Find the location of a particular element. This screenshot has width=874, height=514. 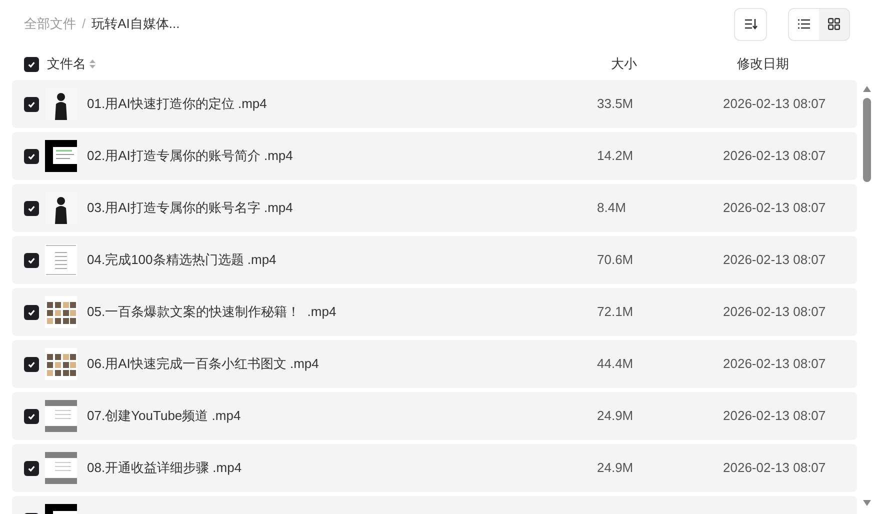

file-row: 02.用AI打造专属你的账号简介 .mp4 14.2M 2026-02-13 08:07 is located at coordinates (434, 156).